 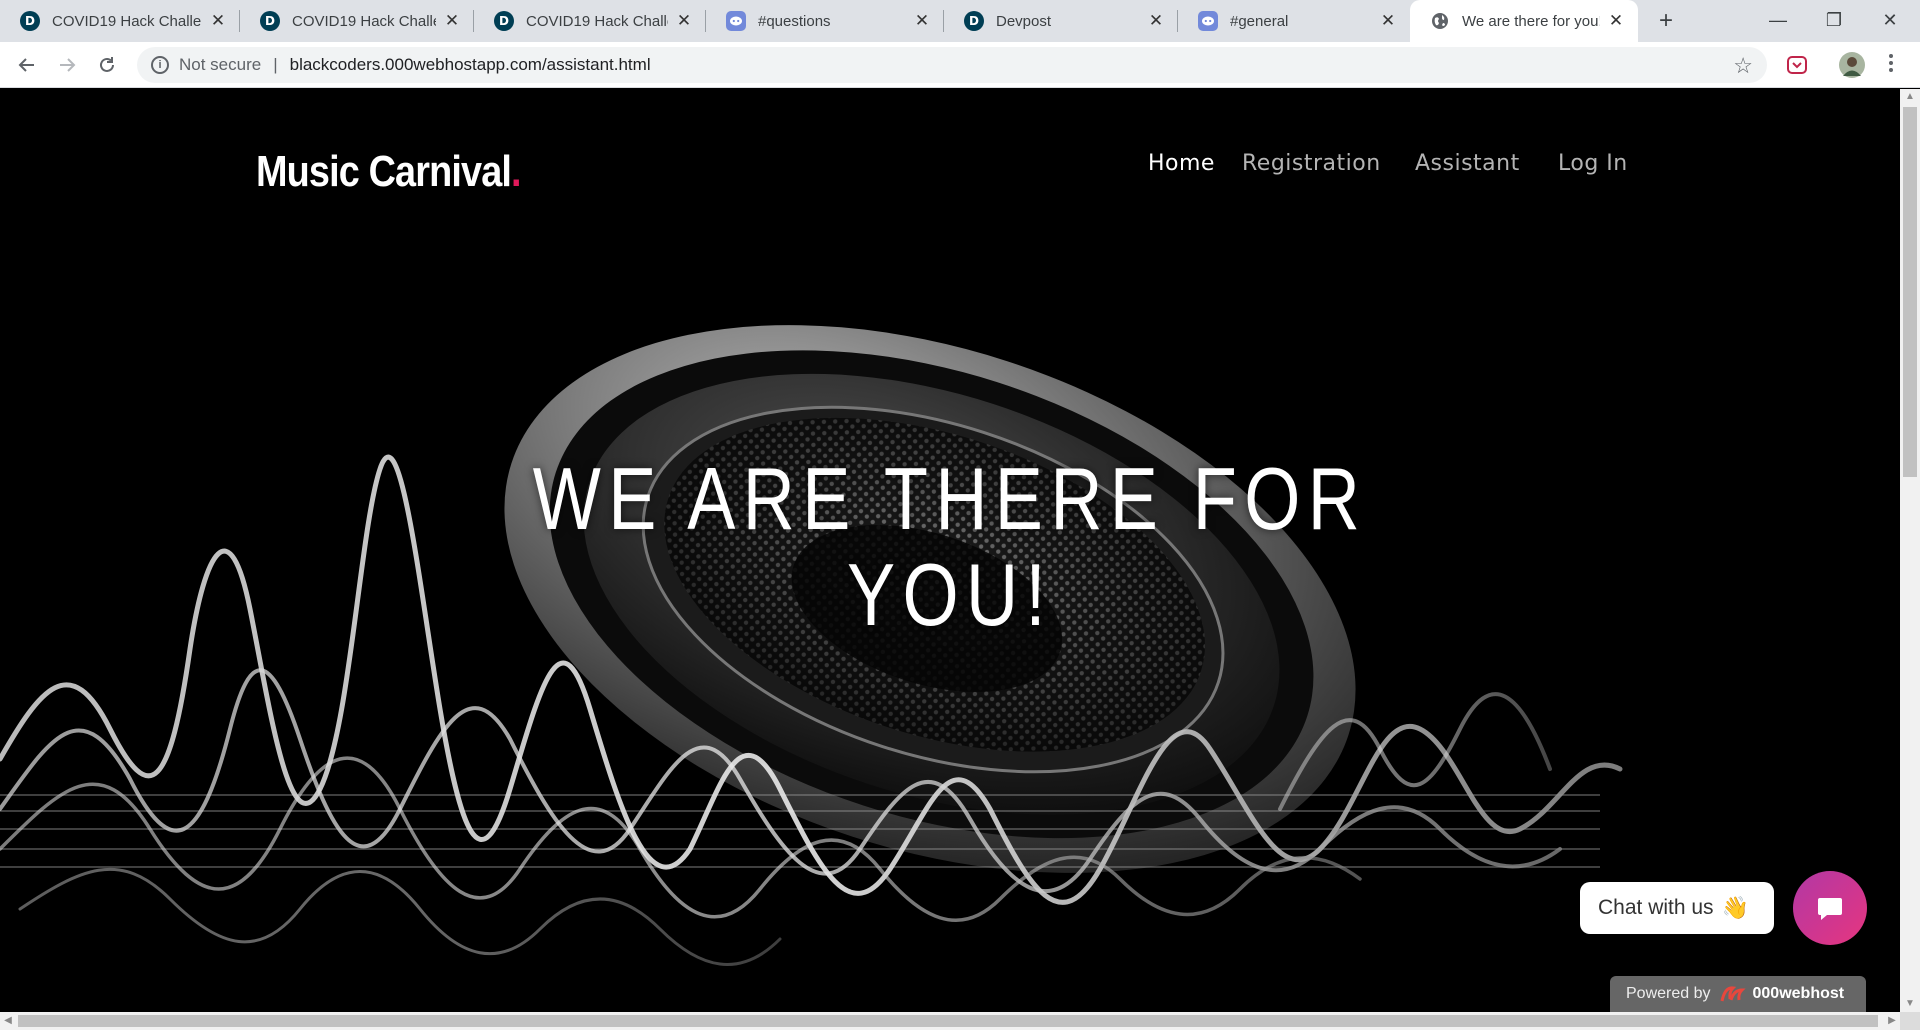 What do you see at coordinates (1778, 21) in the screenshot?
I see `minimize-button: —` at bounding box center [1778, 21].